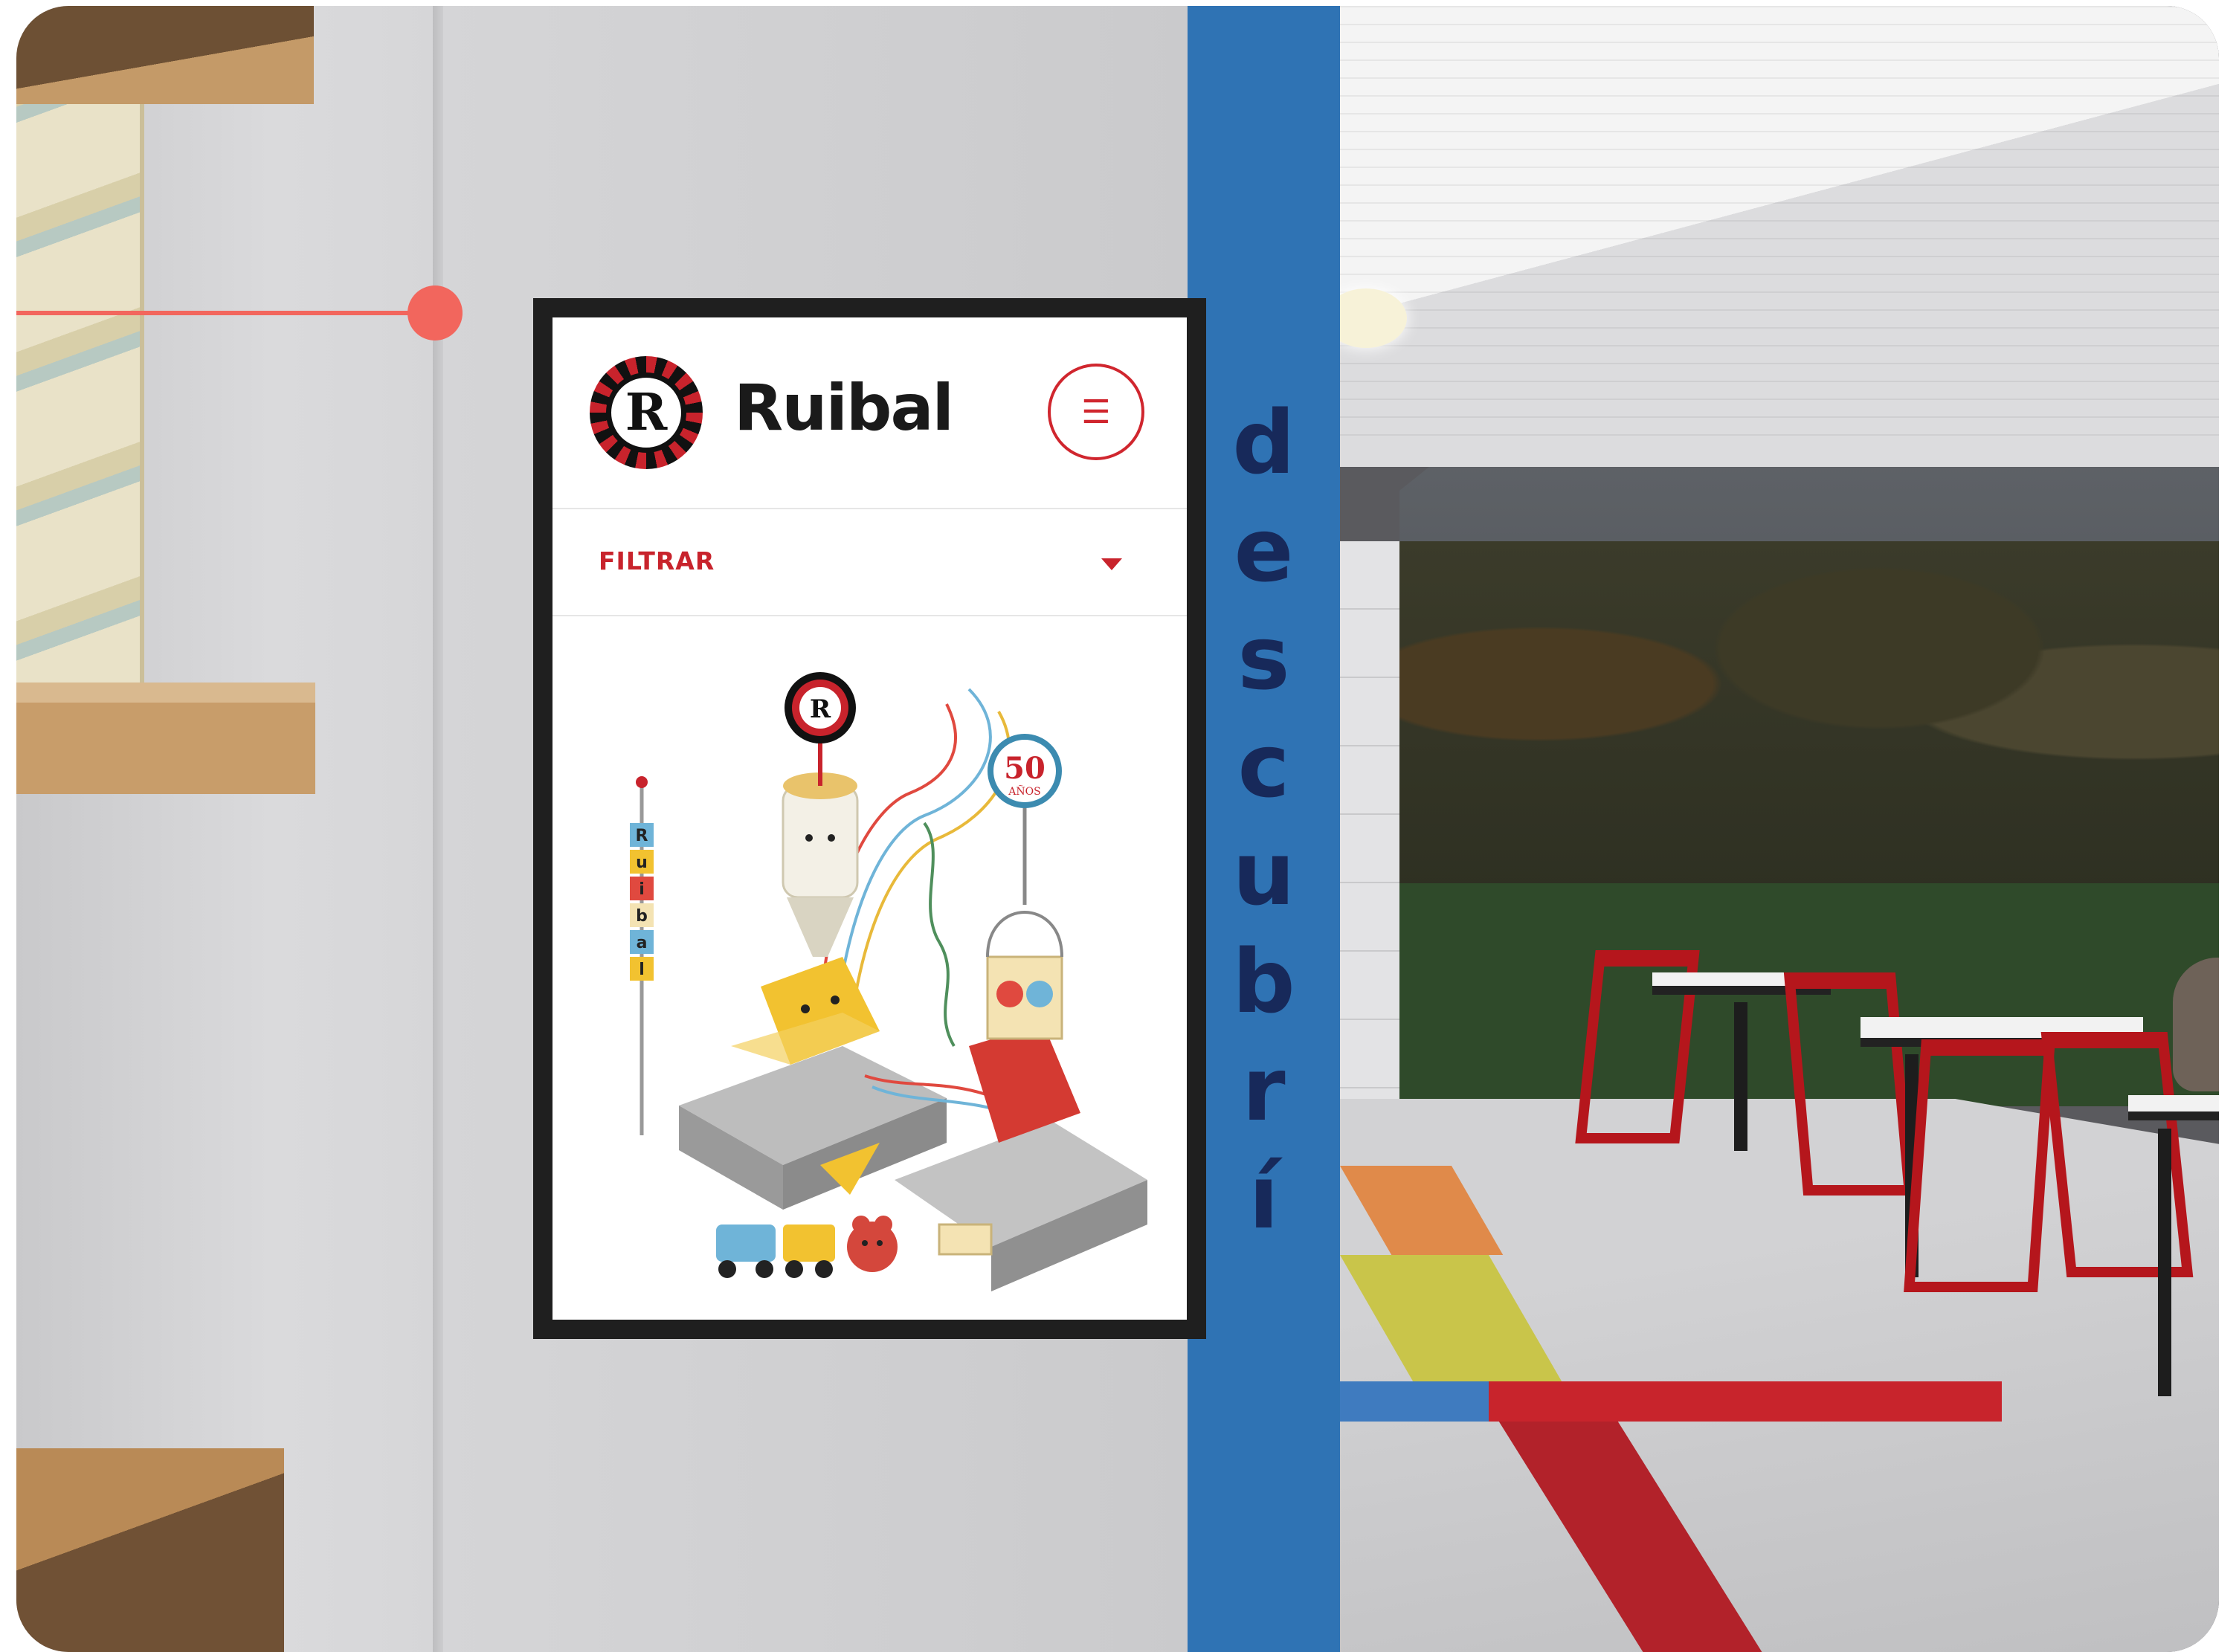 The width and height of the screenshot is (2239, 1652). What do you see at coordinates (642, 836) in the screenshot?
I see `column-letter: R` at bounding box center [642, 836].